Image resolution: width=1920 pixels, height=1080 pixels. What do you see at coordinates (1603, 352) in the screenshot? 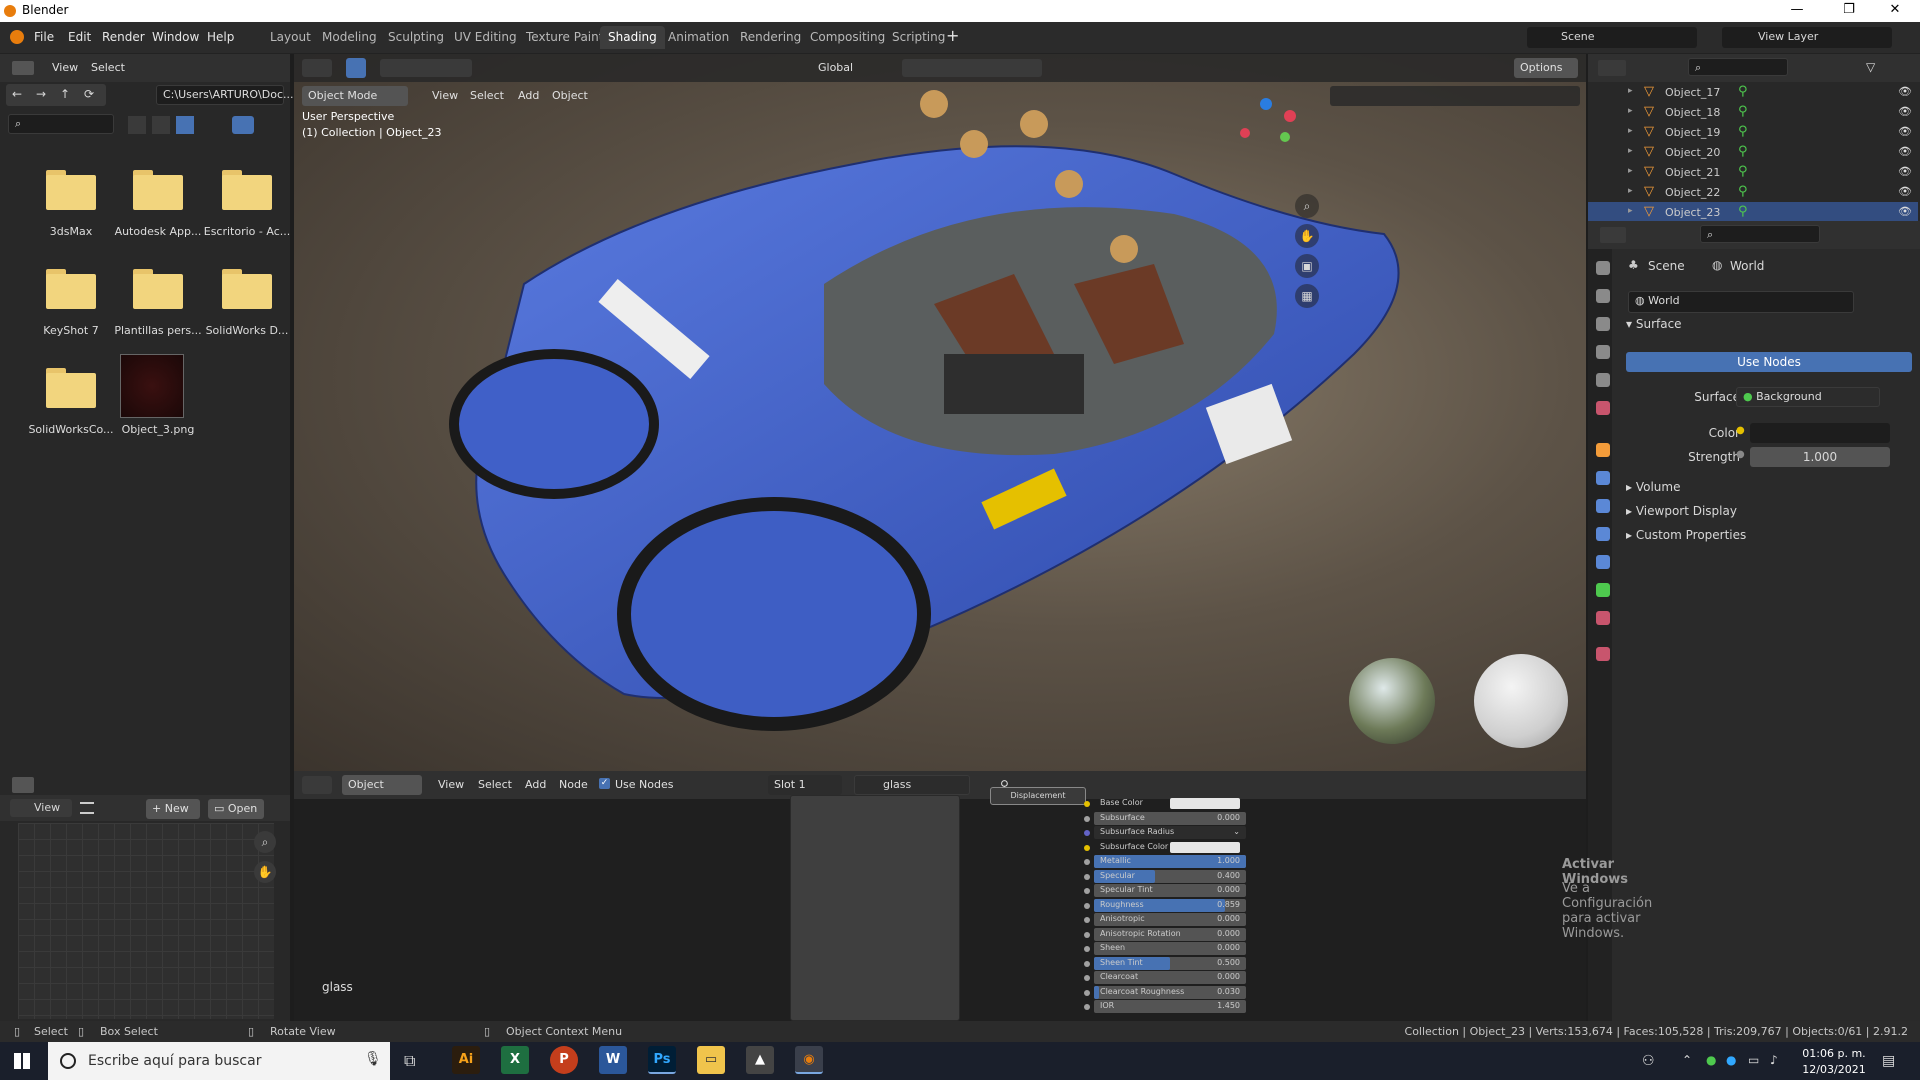
I see `view-layer-tab-icon` at bounding box center [1603, 352].